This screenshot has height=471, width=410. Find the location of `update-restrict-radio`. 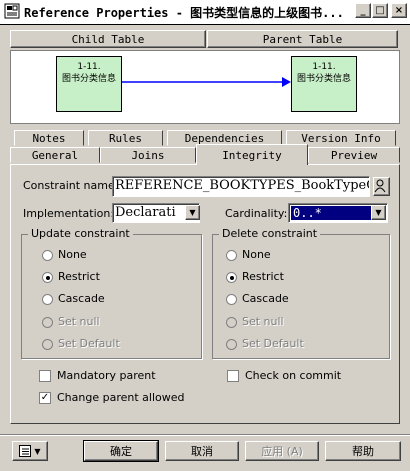

update-restrict-radio is located at coordinates (47, 277).